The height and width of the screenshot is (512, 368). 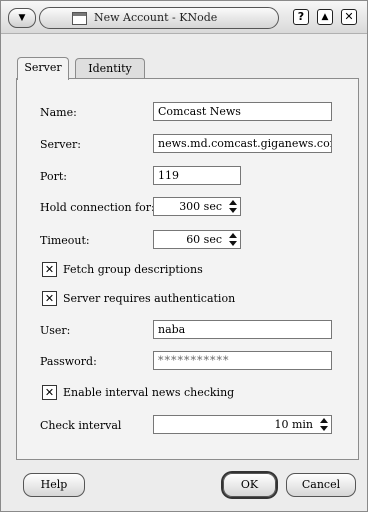 What do you see at coordinates (242, 143) in the screenshot?
I see `server-field: news.md.comcast.giganews.com` at bounding box center [242, 143].